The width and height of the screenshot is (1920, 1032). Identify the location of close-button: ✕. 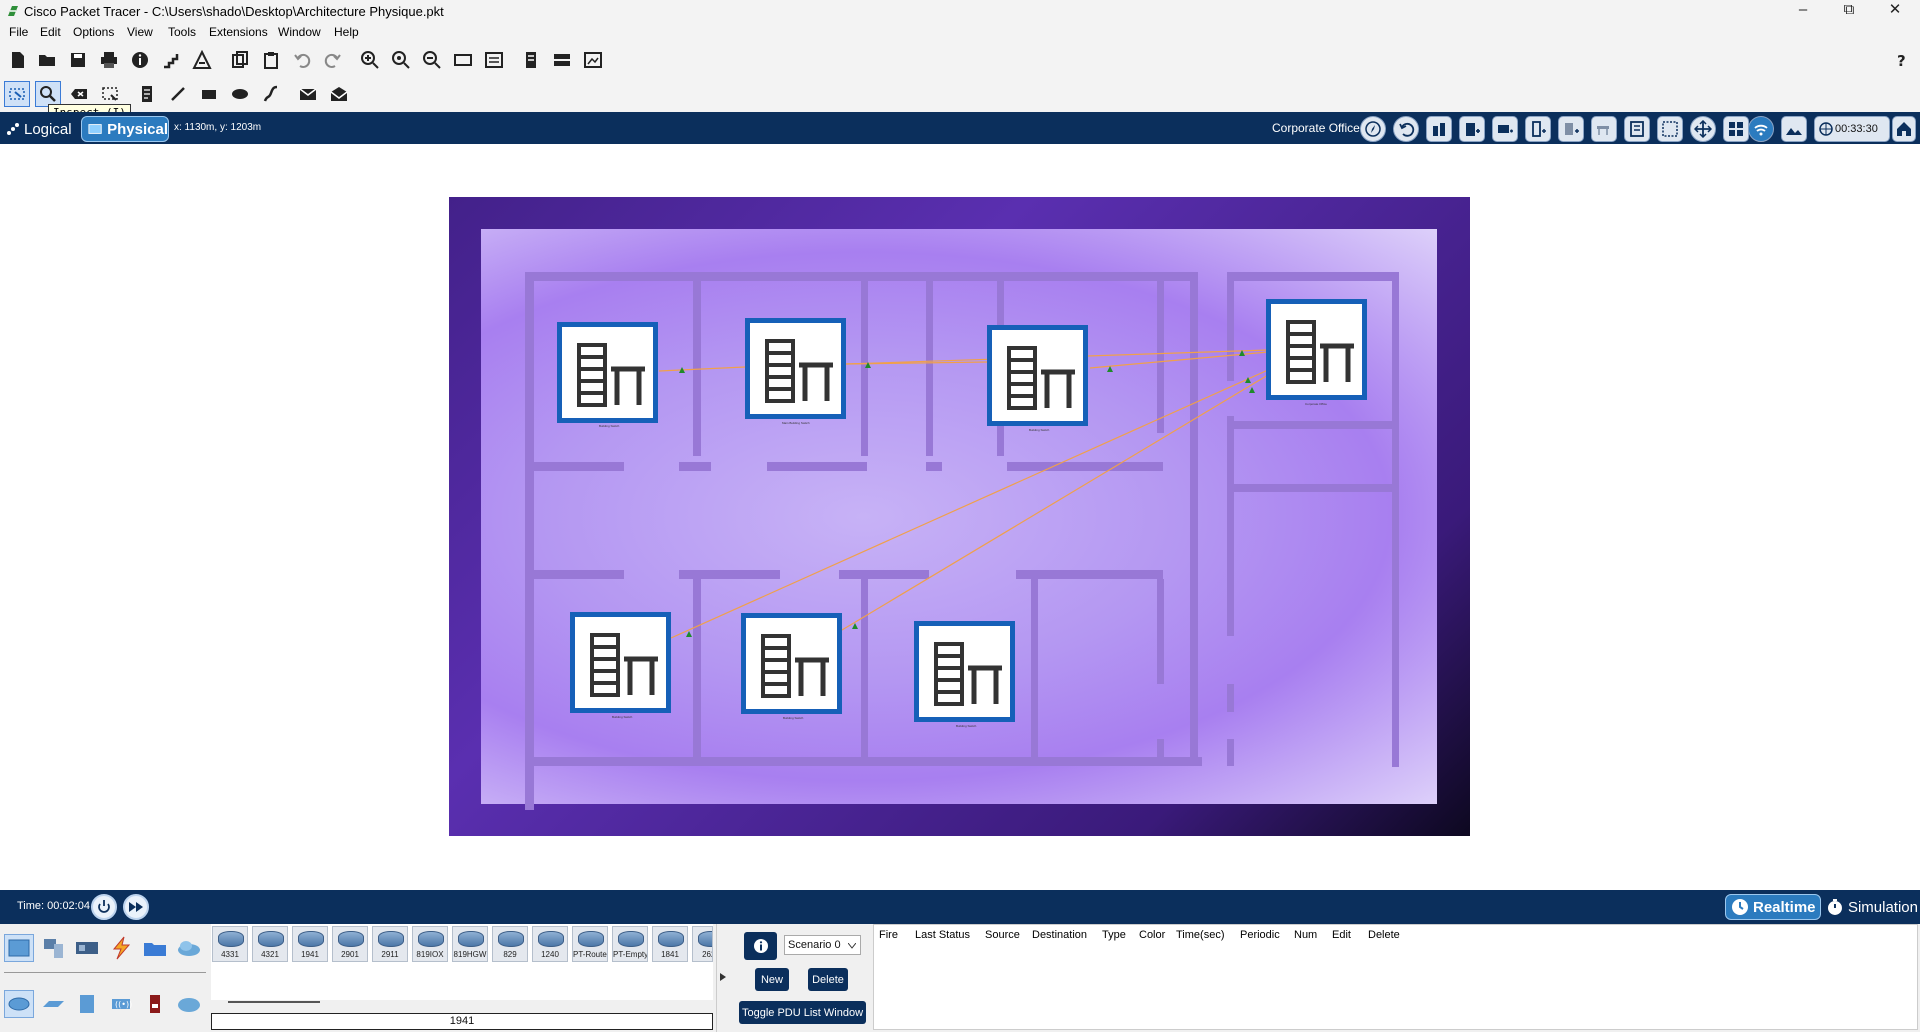
(1895, 11).